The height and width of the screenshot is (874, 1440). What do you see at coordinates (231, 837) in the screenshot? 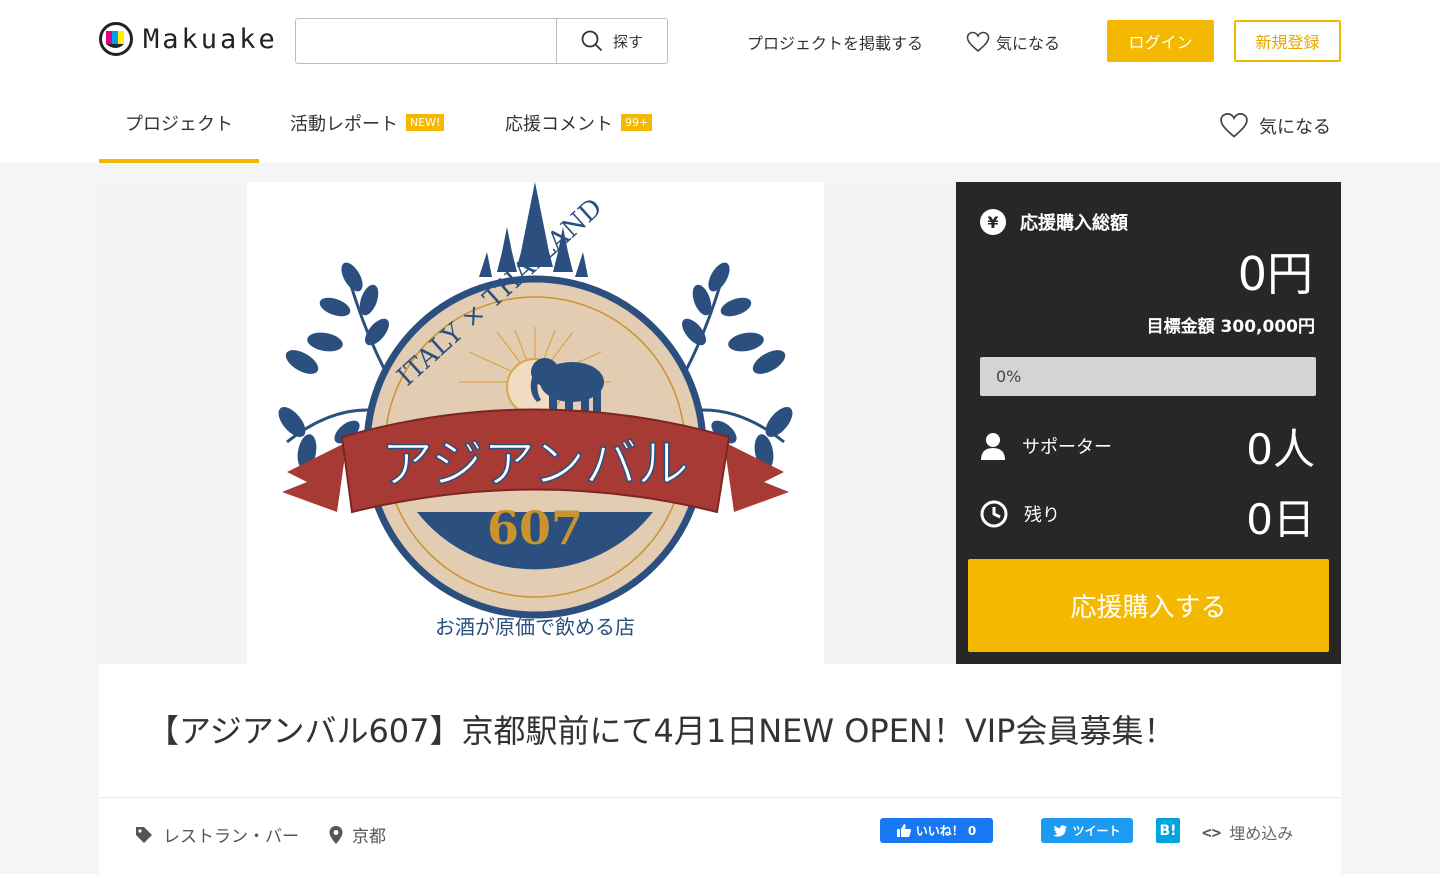
I see `category-label: レストラン・バー` at bounding box center [231, 837].